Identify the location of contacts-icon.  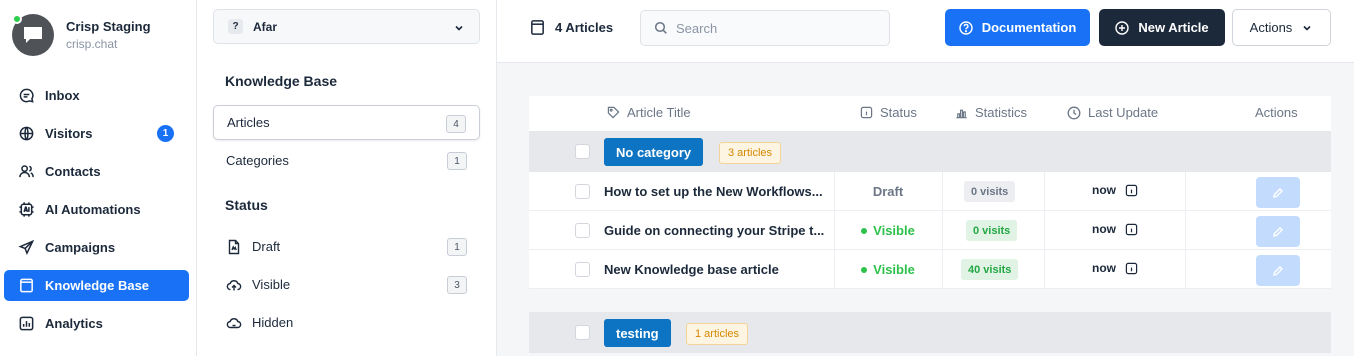
(26, 171).